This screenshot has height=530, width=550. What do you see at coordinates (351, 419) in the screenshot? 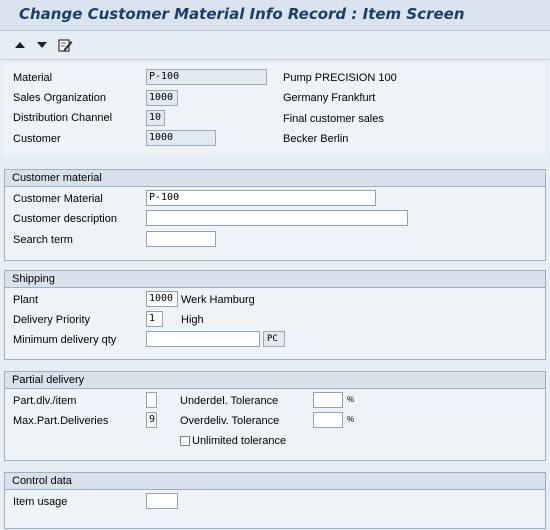
I see `overdel-percent-unit: %` at bounding box center [351, 419].